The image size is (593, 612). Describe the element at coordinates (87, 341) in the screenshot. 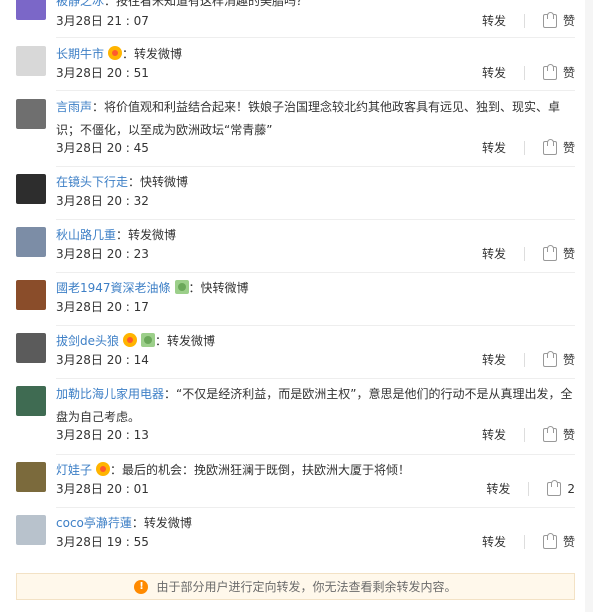

I see `user-link: 拔剑de头狼` at that location.